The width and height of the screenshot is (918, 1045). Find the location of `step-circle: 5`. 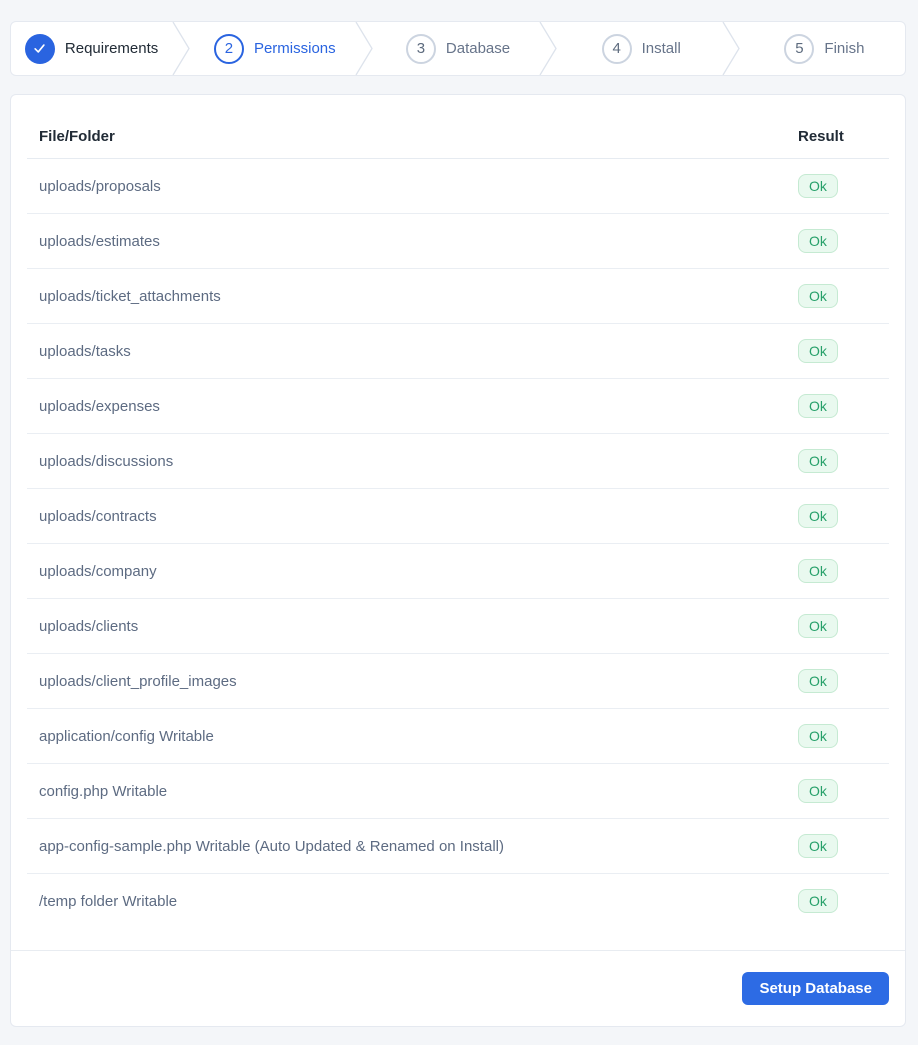

step-circle: 5 is located at coordinates (799, 48).